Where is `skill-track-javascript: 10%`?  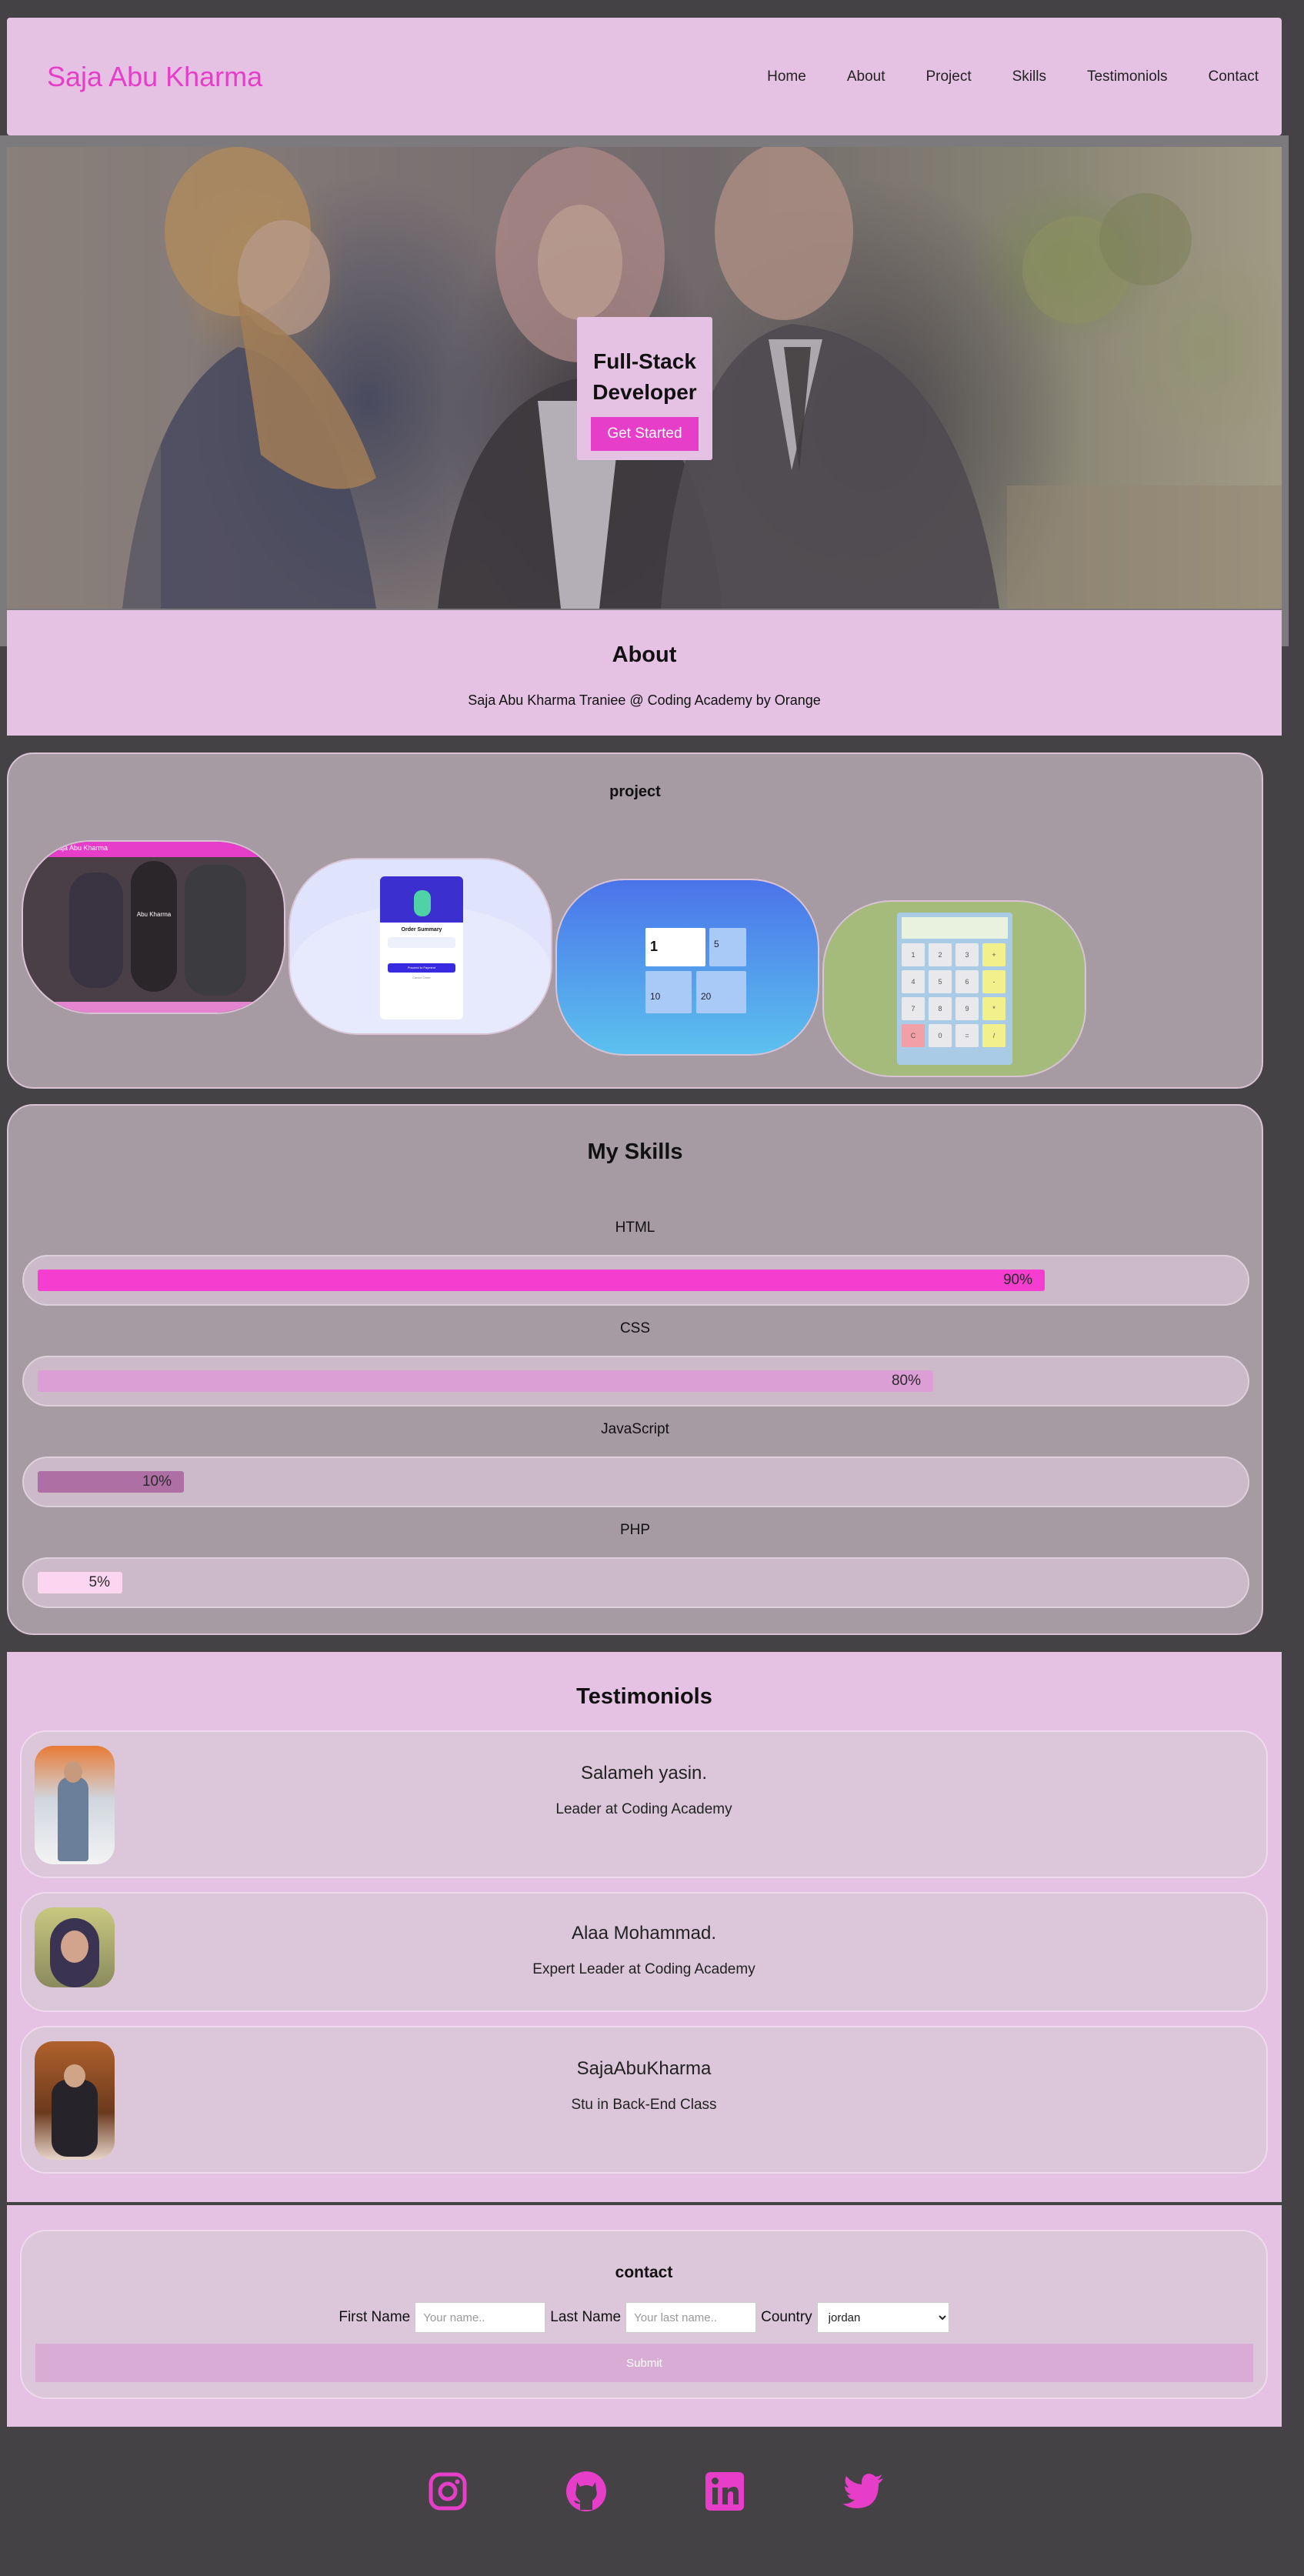 skill-track-javascript: 10% is located at coordinates (635, 1482).